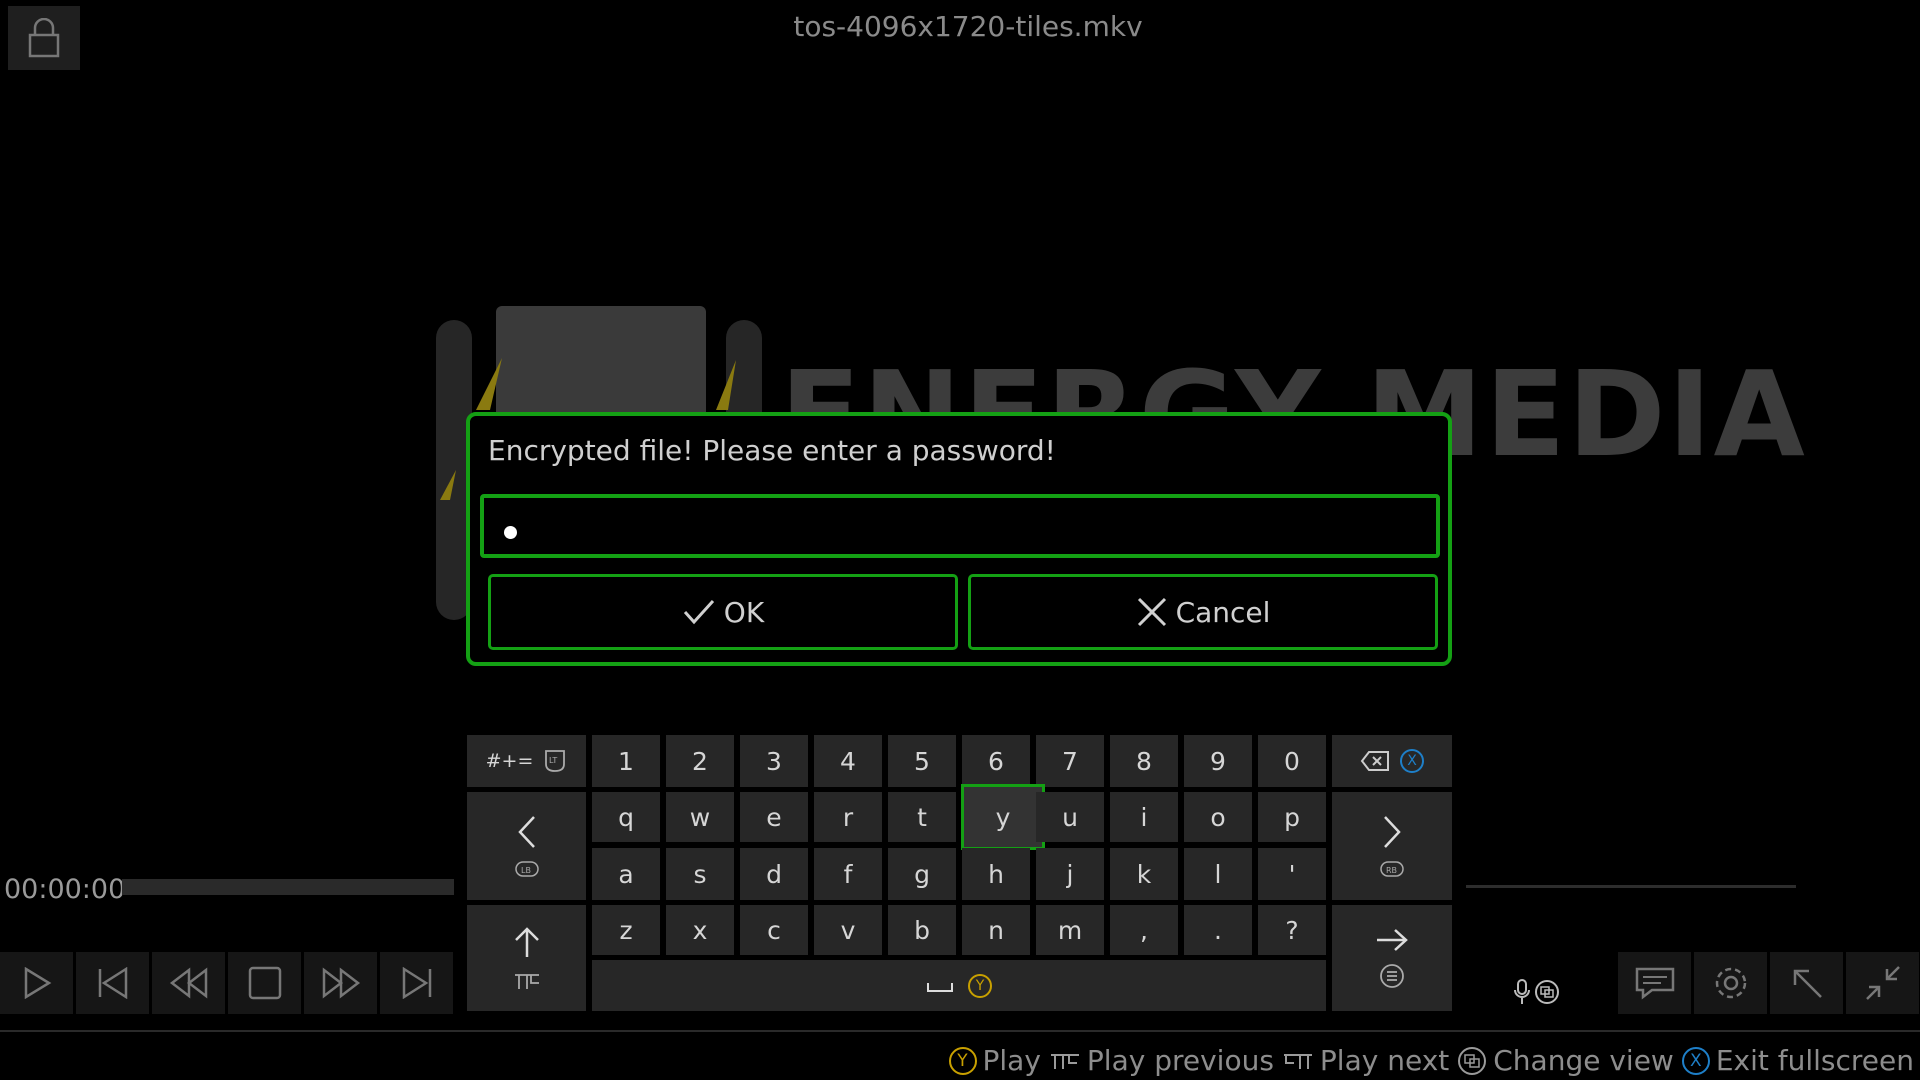  What do you see at coordinates (1292, 817) in the screenshot?
I see `key-p: p` at bounding box center [1292, 817].